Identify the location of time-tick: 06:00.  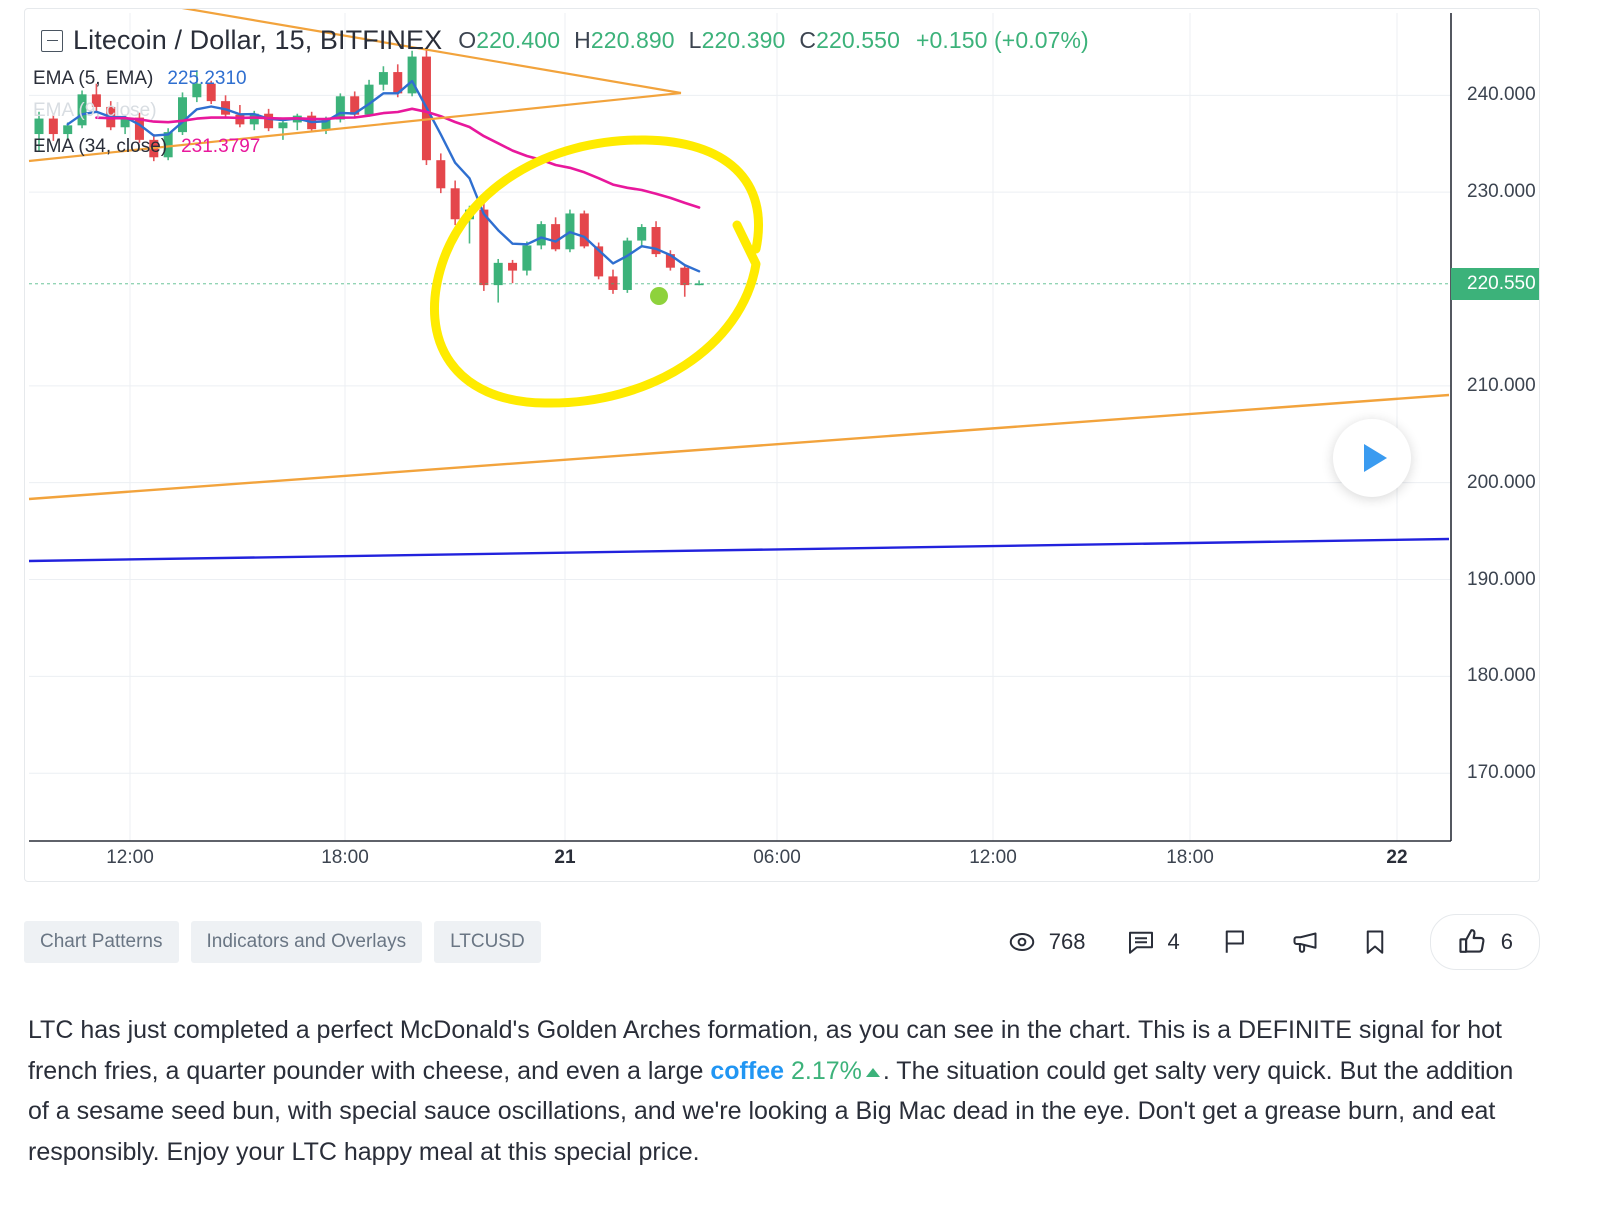
(777, 857).